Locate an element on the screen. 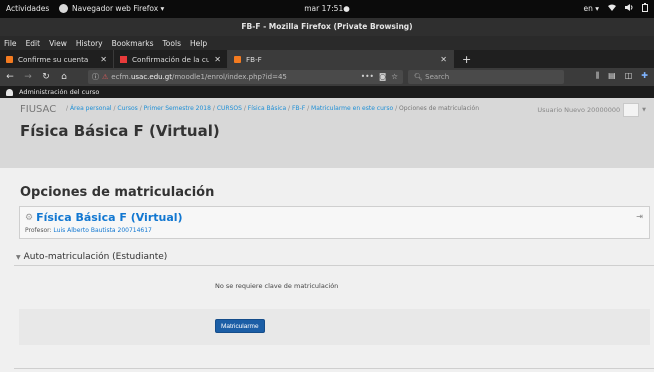 This screenshot has height=372, width=654. forward-arrow-icon: → is located at coordinates (28, 77).